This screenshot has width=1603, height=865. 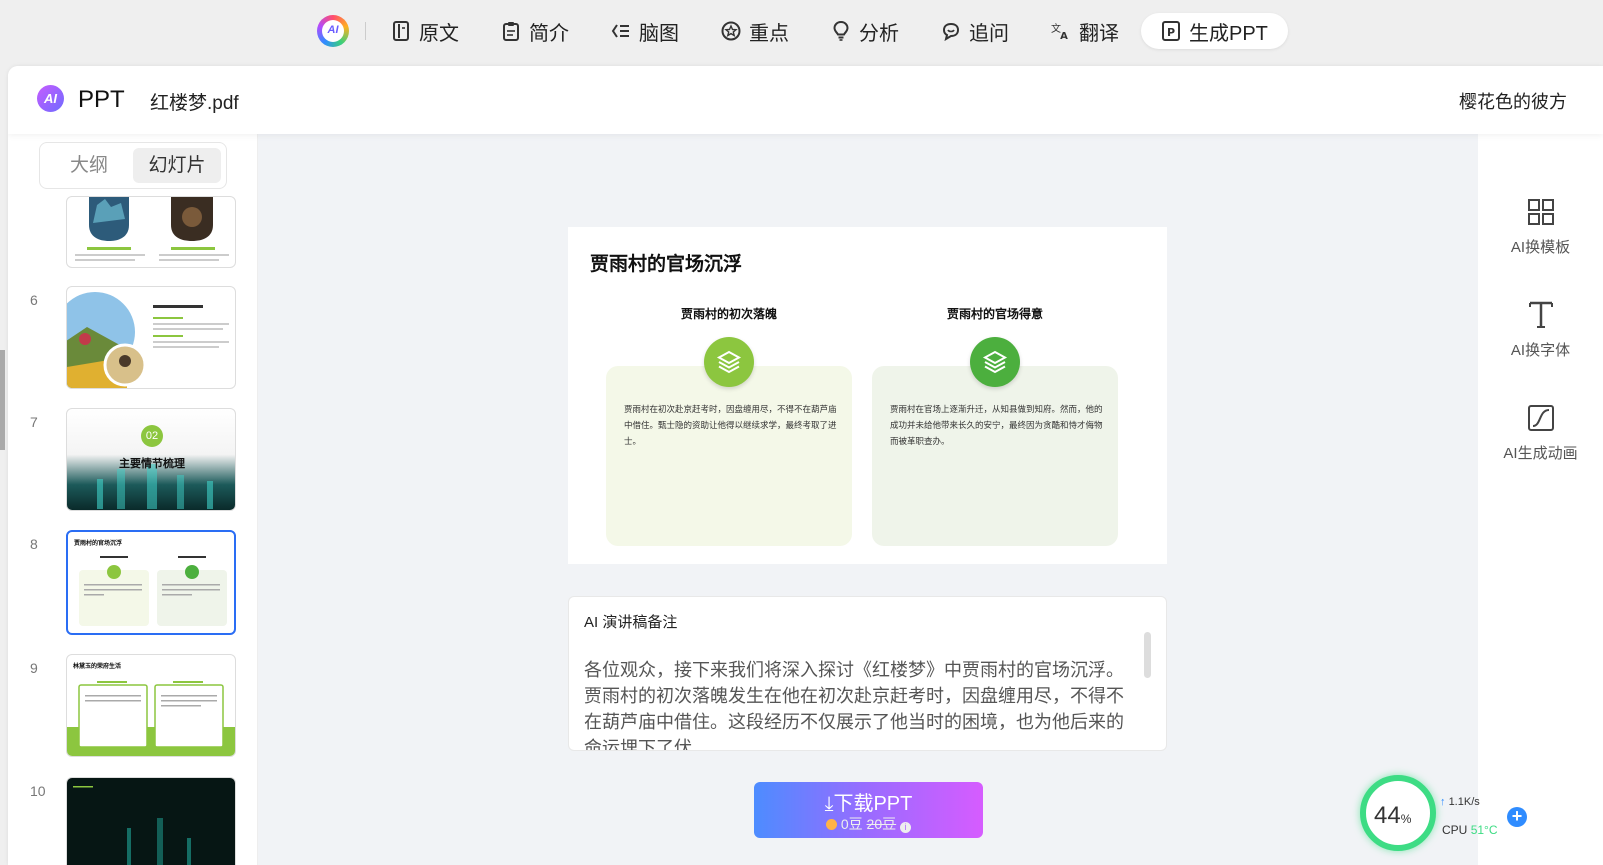 What do you see at coordinates (1513, 101) in the screenshot?
I see `user-name: 樱花色的彼方` at bounding box center [1513, 101].